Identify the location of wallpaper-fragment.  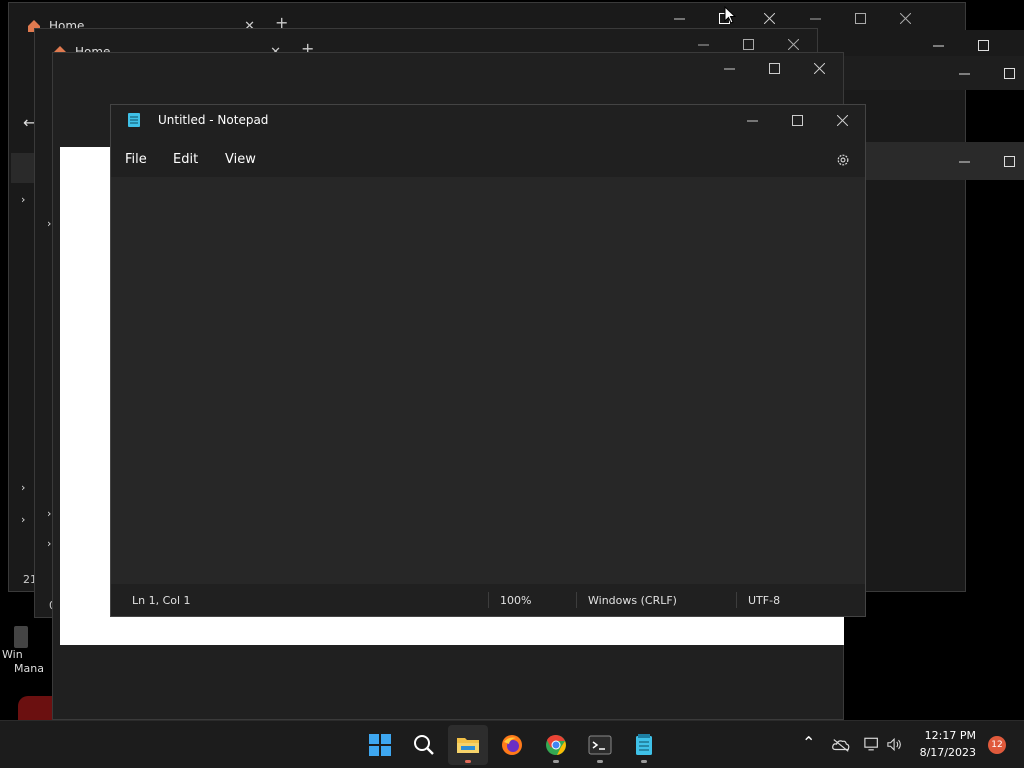
(35, 708).